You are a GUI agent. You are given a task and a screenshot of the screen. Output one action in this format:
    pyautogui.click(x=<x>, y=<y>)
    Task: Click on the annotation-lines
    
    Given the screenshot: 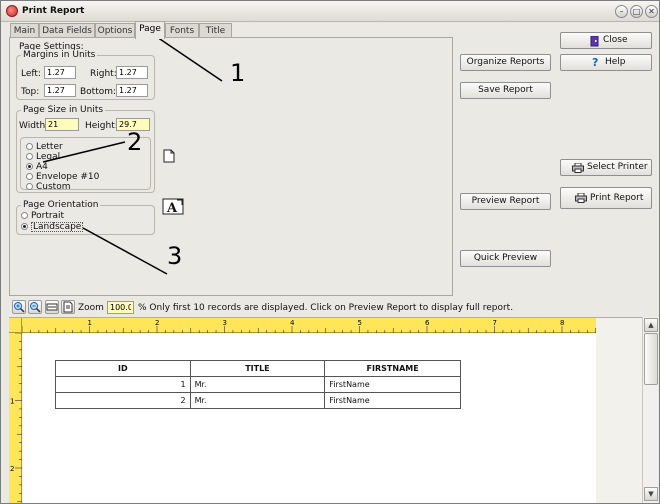 What is the action you would take?
    pyautogui.click(x=132, y=153)
    